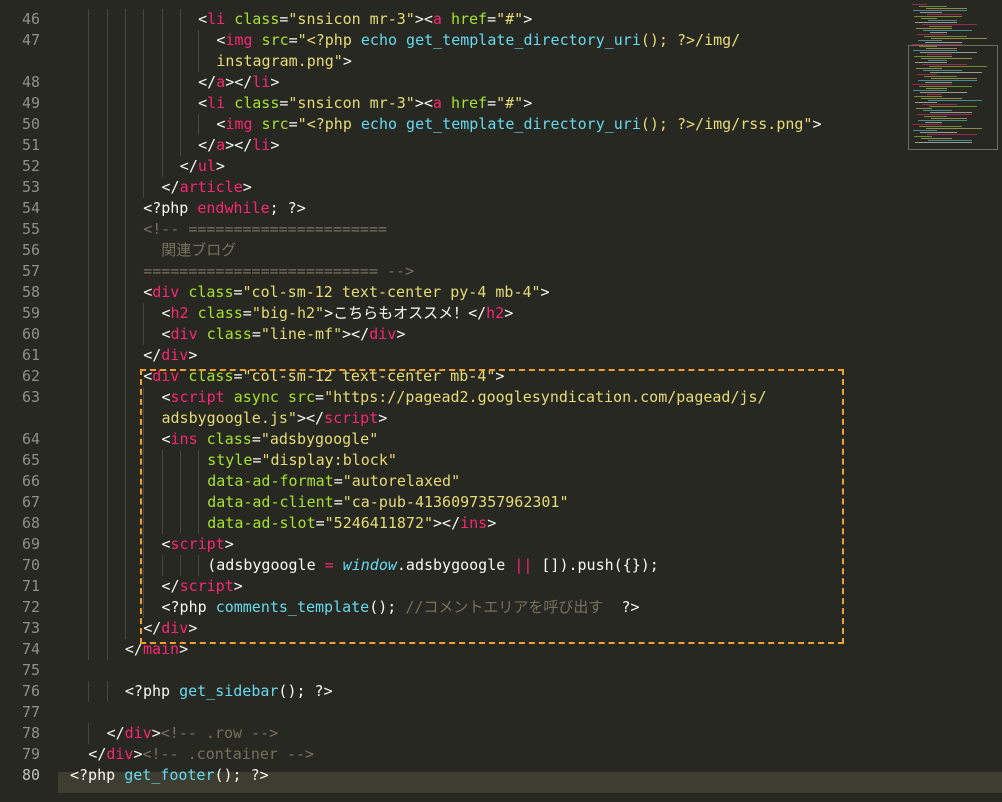  What do you see at coordinates (302, 460) in the screenshot?
I see `code-line: style="display:block"` at bounding box center [302, 460].